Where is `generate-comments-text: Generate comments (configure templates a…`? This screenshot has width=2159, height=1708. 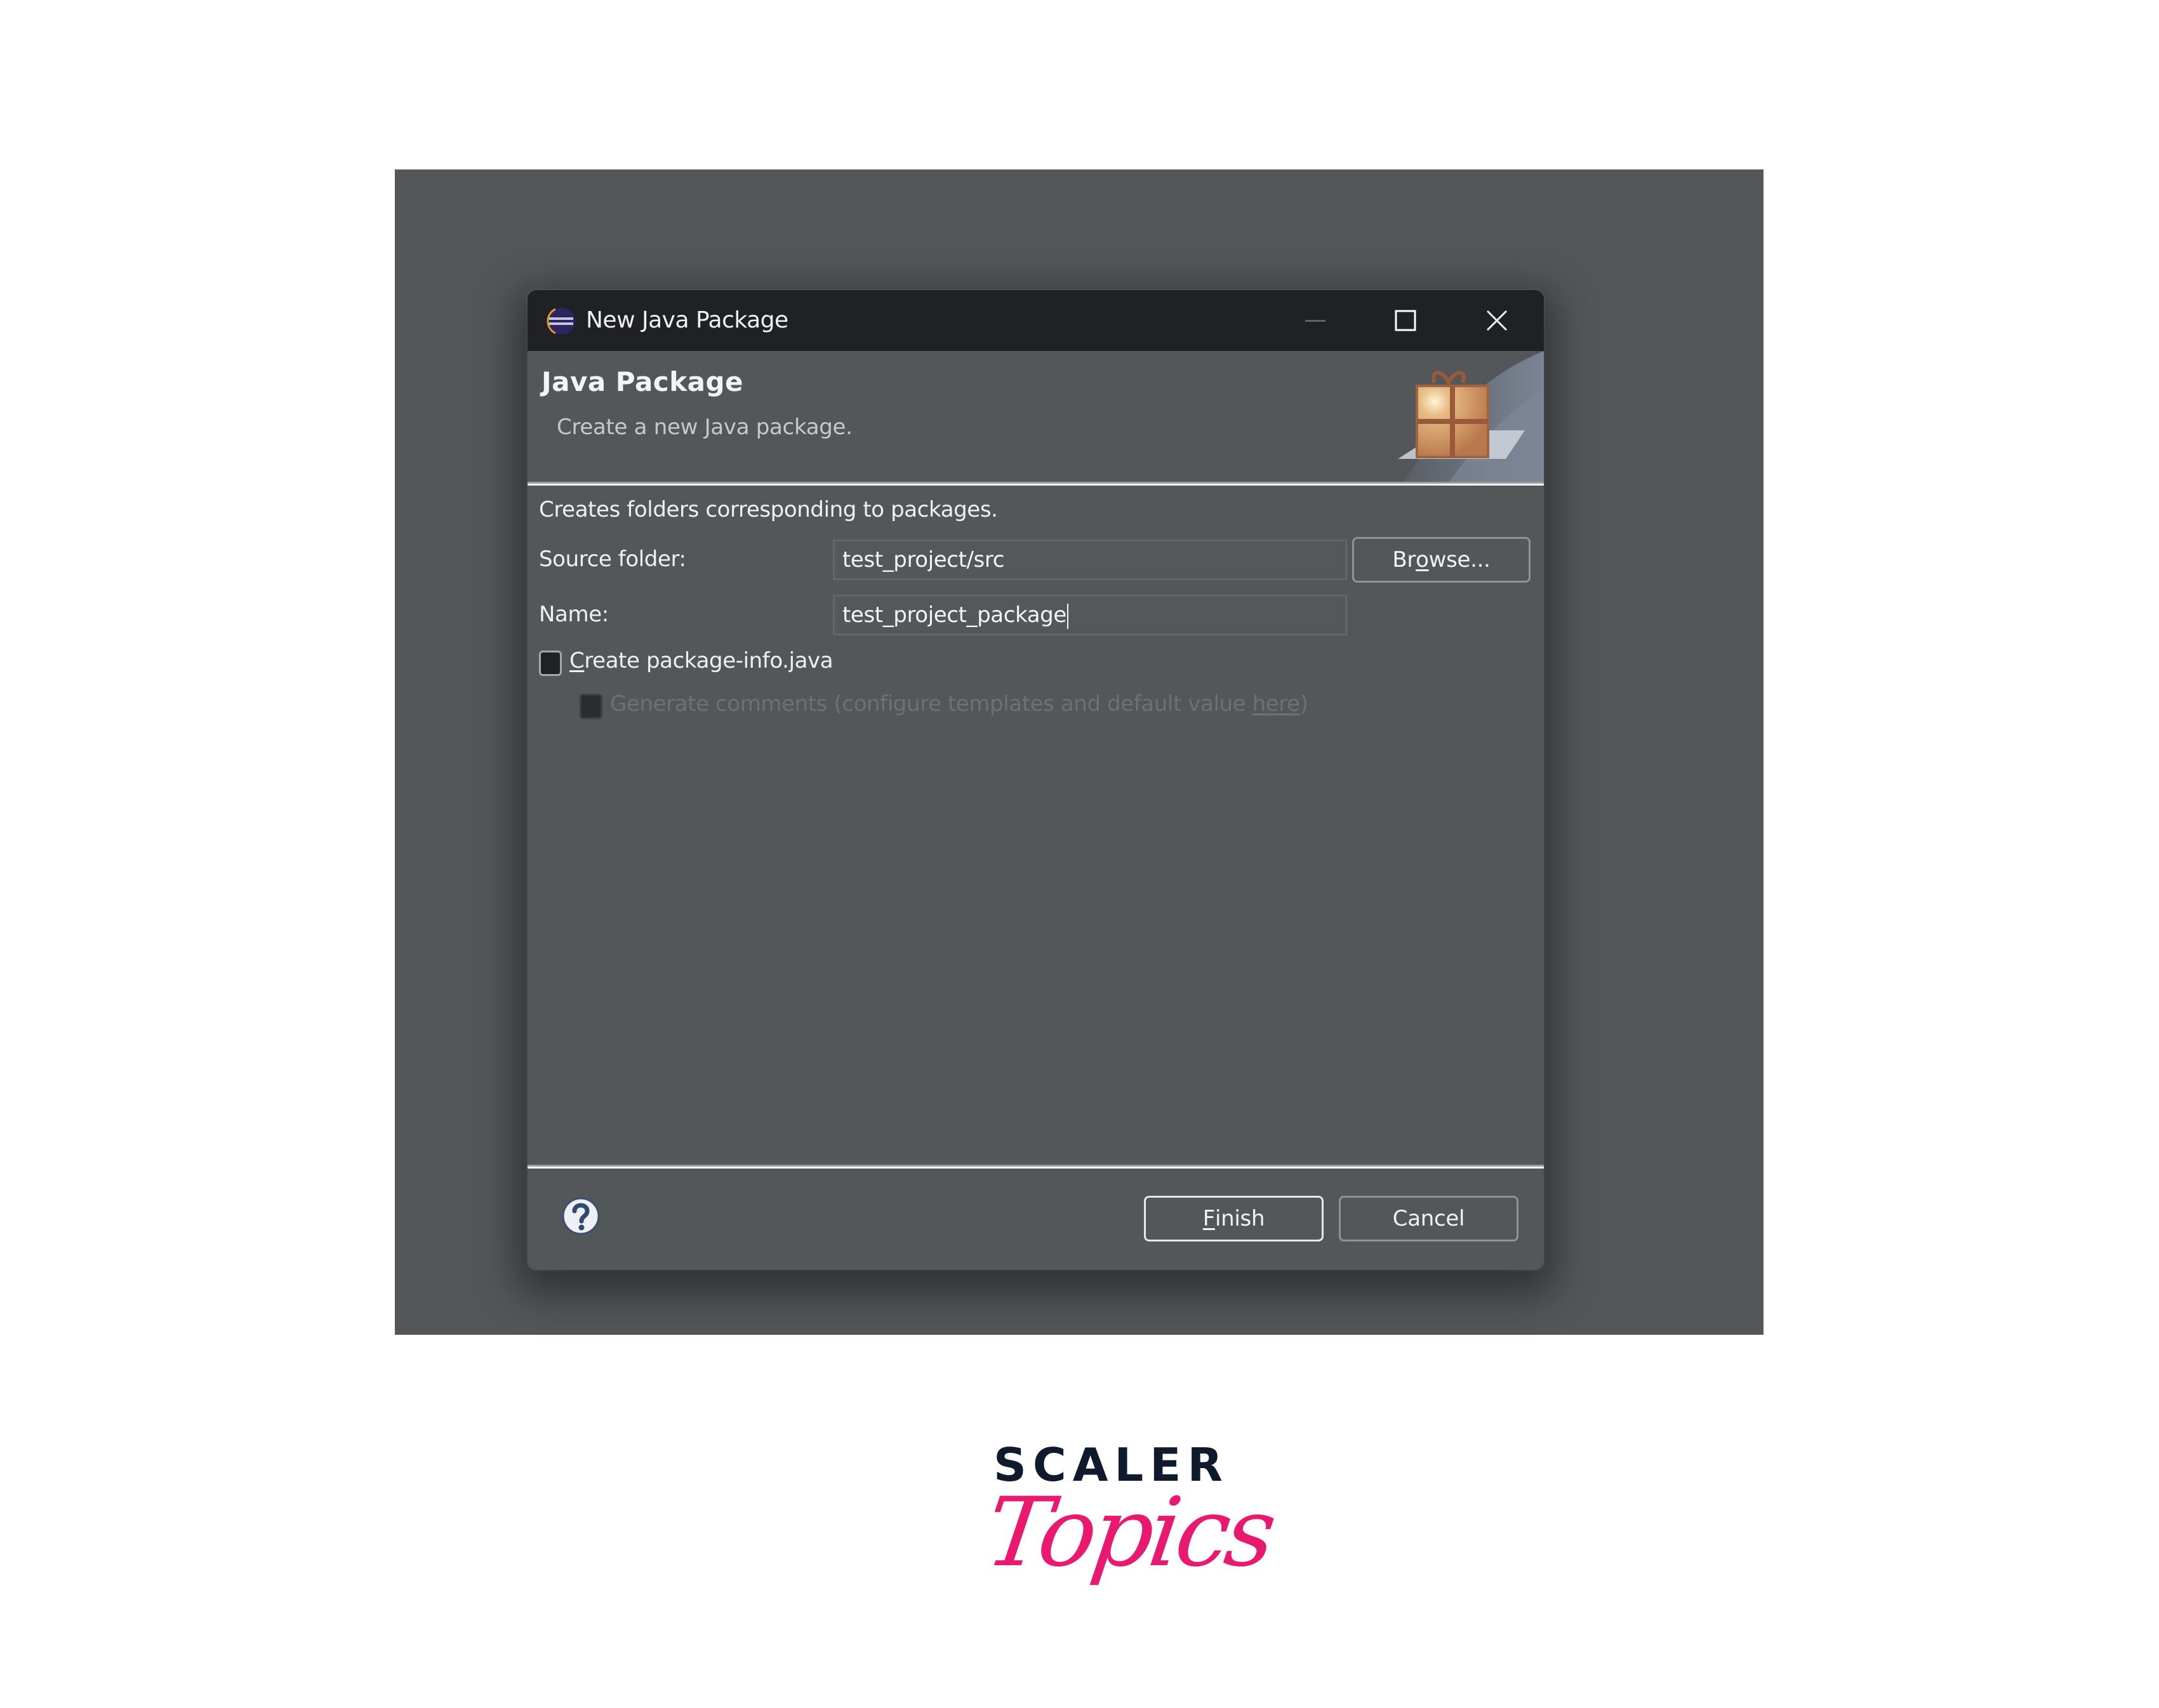 generate-comments-text: Generate comments (configure templates a… is located at coordinates (931, 704).